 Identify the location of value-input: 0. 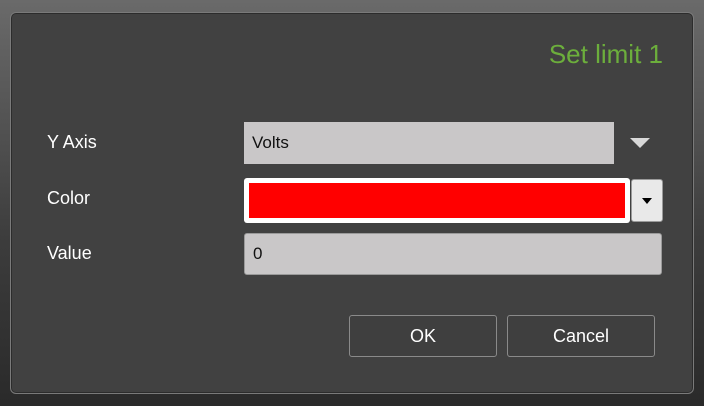
(453, 254).